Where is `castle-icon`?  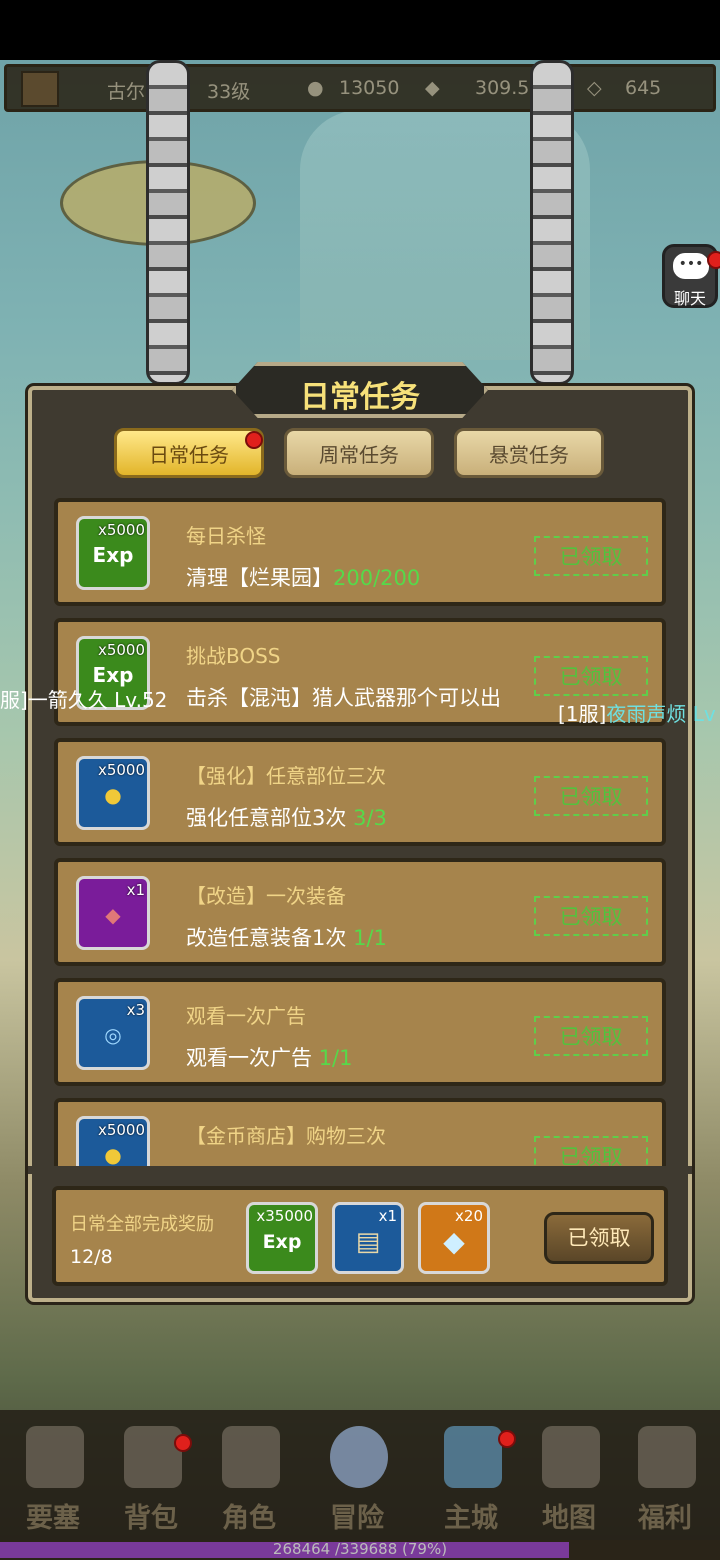 castle-icon is located at coordinates (473, 1457).